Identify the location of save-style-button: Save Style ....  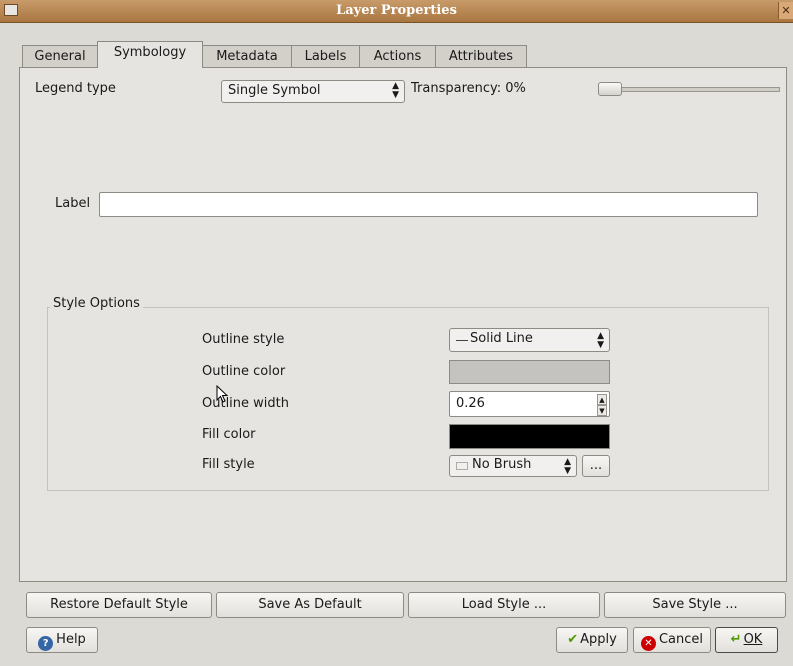
(695, 605).